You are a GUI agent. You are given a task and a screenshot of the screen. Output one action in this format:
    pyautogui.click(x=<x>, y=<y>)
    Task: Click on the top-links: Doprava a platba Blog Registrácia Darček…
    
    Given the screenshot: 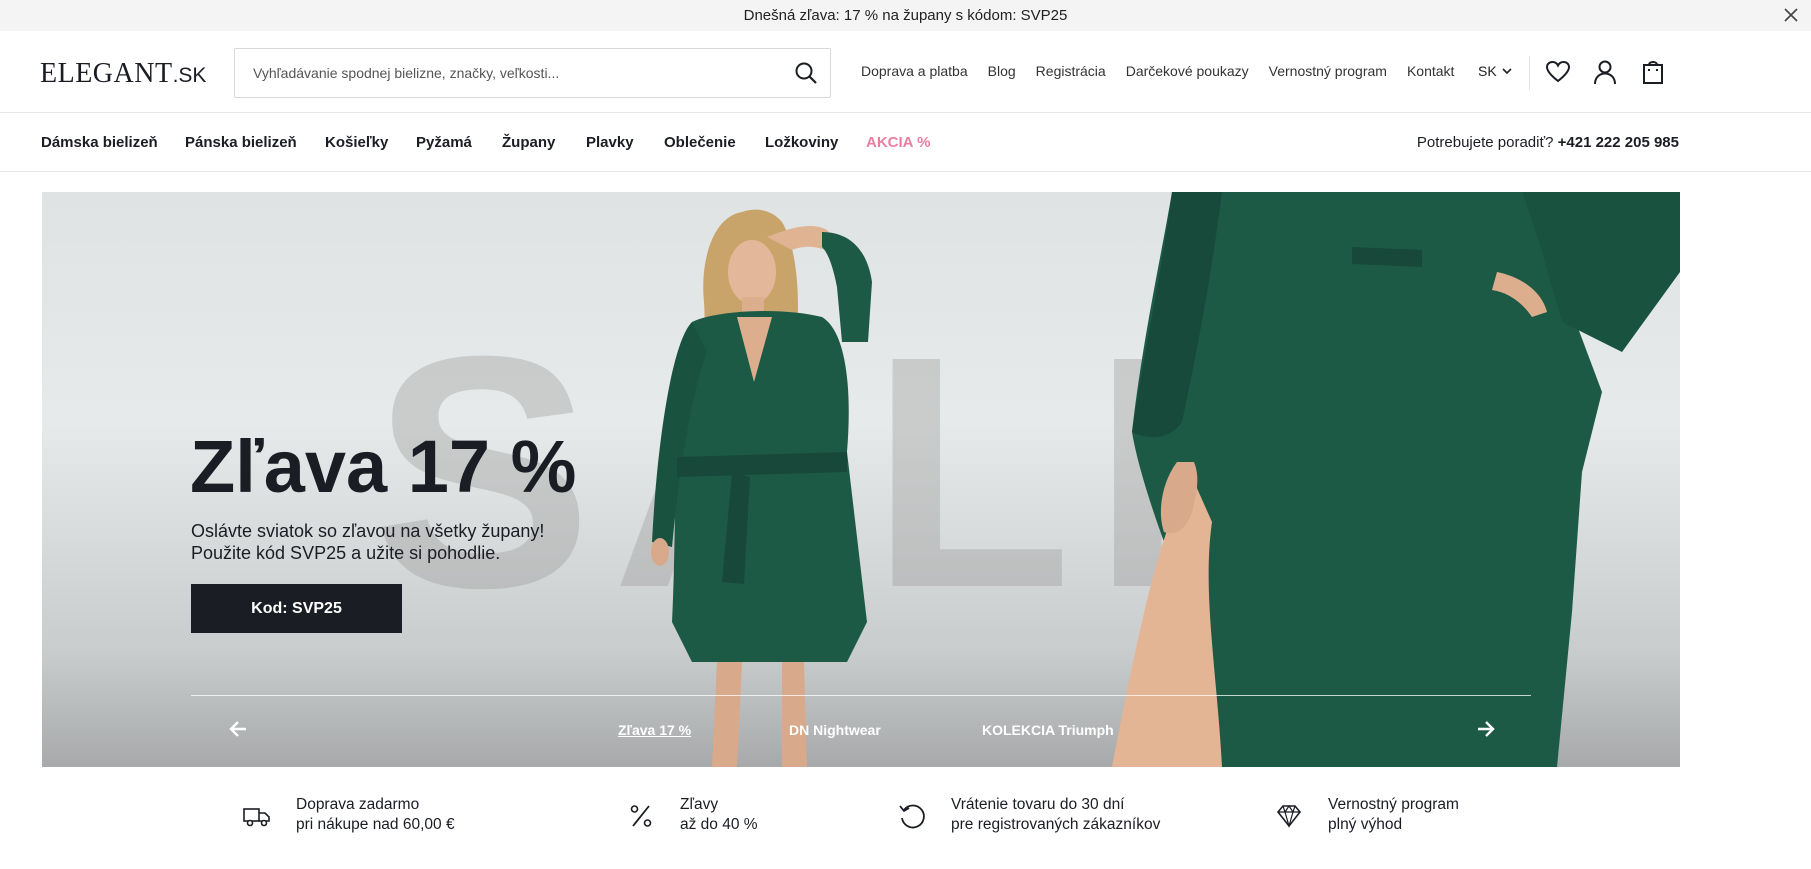 What is the action you would take?
    pyautogui.click(x=1167, y=71)
    